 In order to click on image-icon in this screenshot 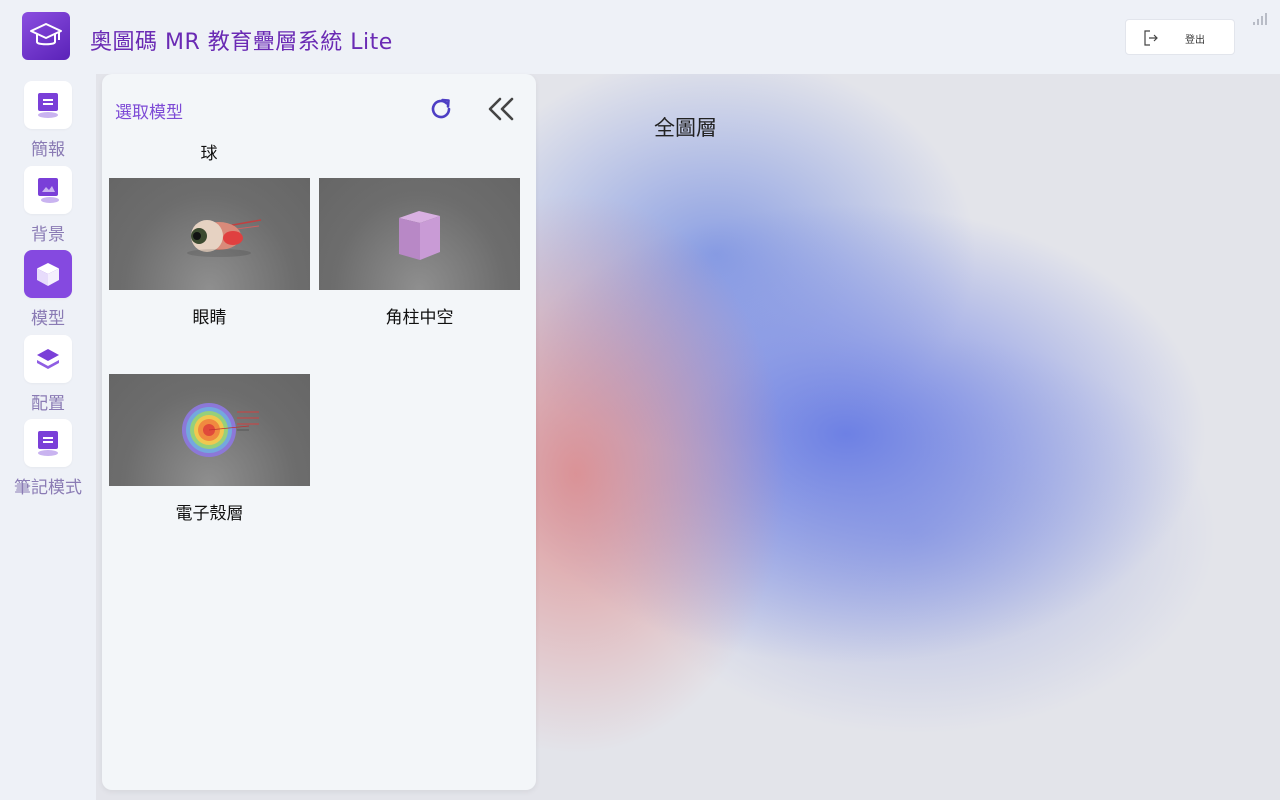, I will do `click(48, 190)`.